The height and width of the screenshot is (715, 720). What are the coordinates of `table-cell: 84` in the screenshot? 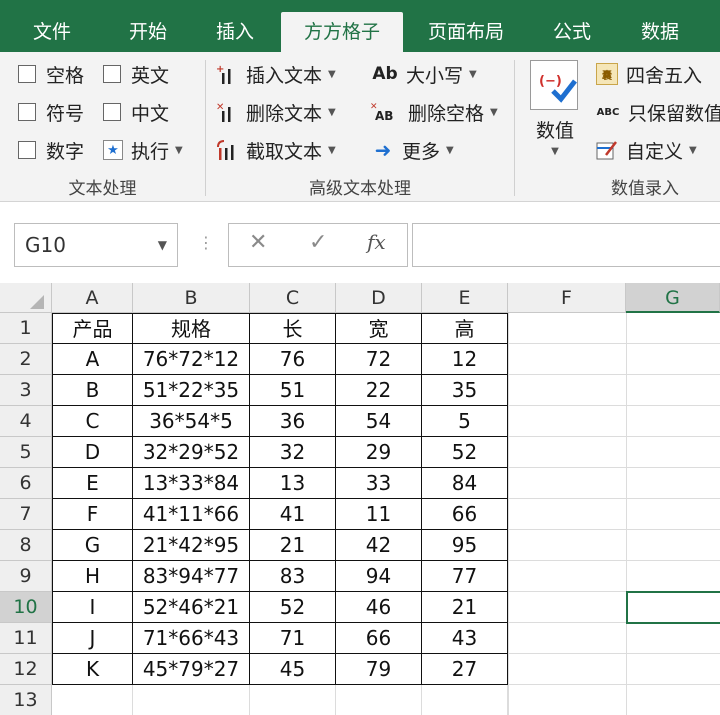 It's located at (465, 483).